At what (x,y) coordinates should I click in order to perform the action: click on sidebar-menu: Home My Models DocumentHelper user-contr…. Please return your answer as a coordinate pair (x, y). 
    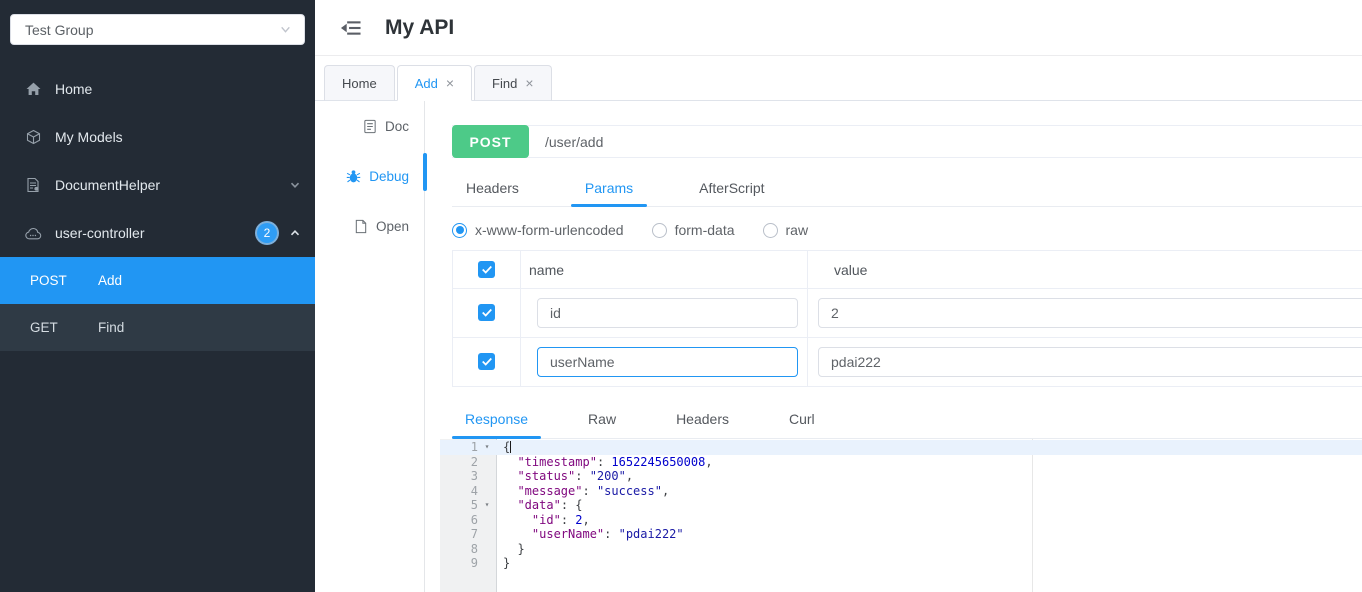
    Looking at the image, I should click on (157, 208).